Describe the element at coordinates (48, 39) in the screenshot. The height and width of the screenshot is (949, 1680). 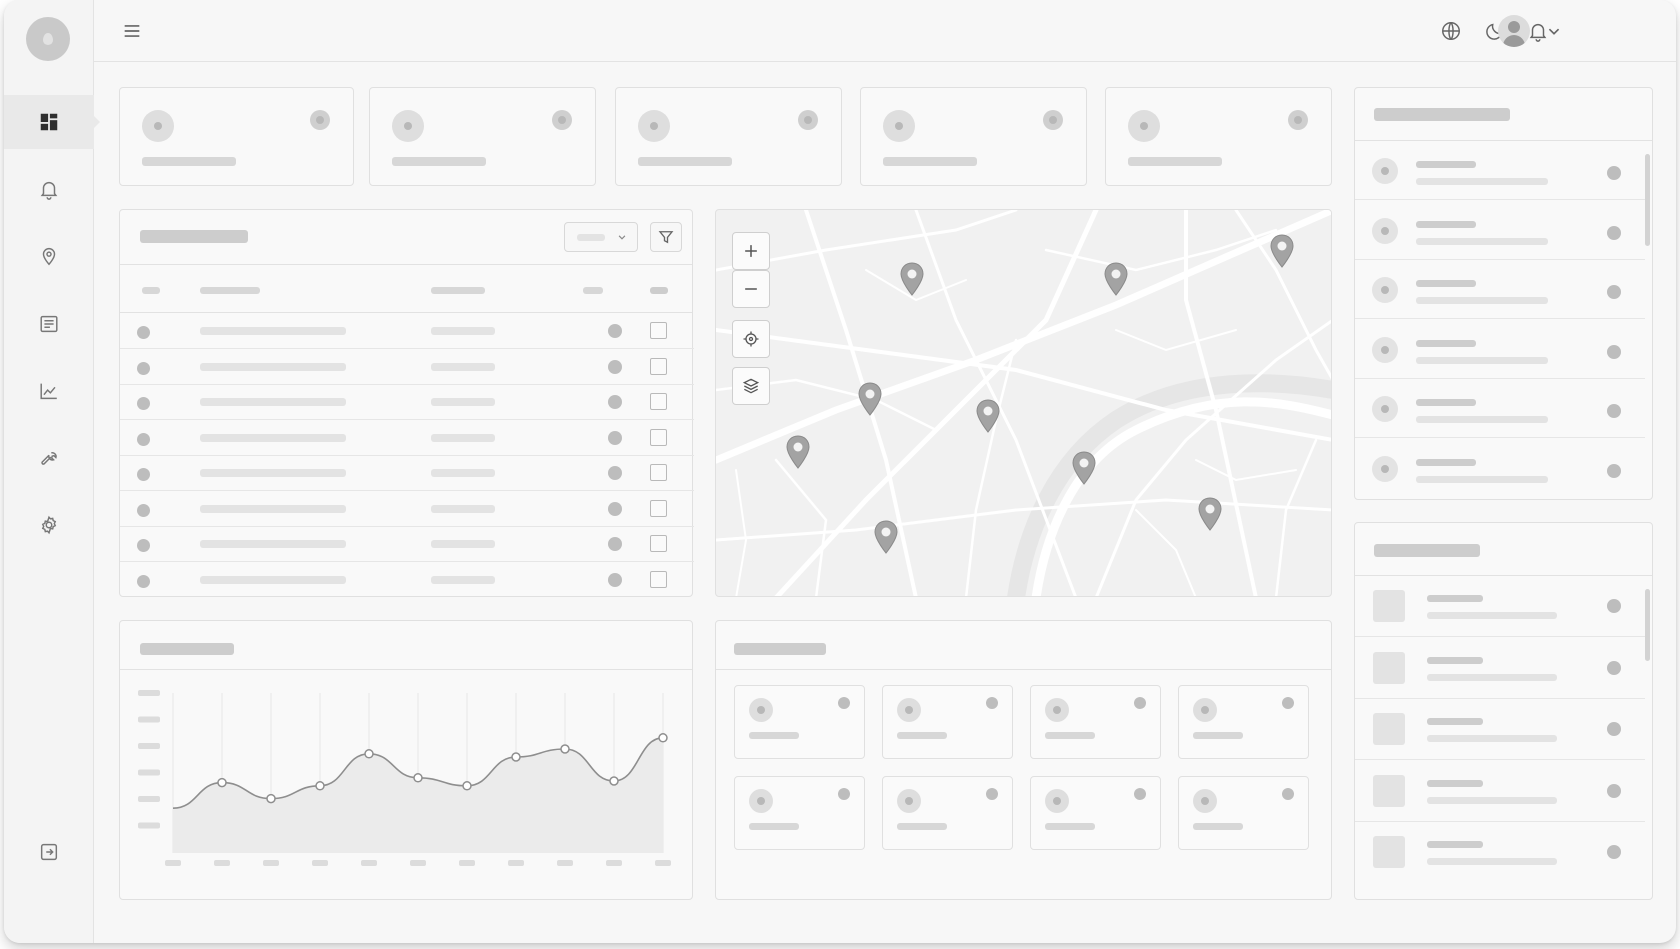
I see `logo-icon` at that location.